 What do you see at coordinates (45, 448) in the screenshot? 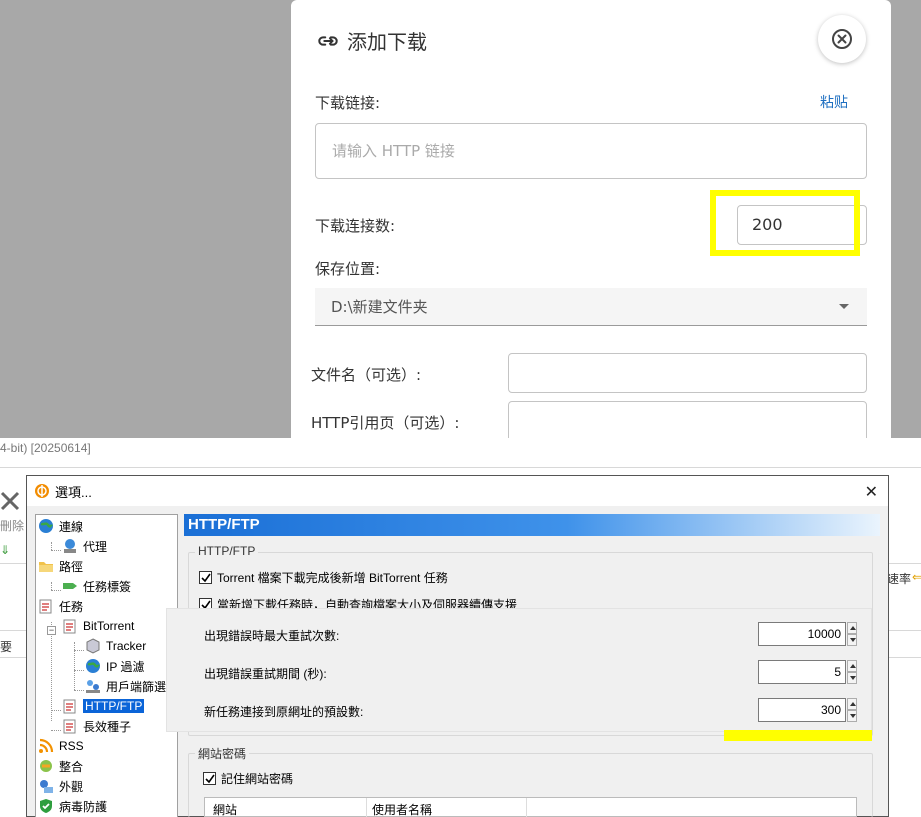
I see `app-title: 4-bit) [20250614]` at bounding box center [45, 448].